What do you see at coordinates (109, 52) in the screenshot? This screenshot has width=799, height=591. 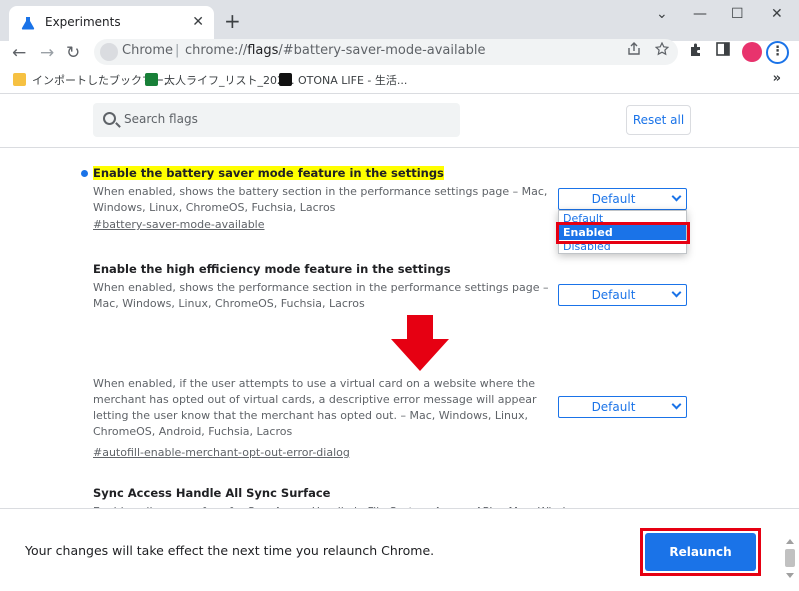 I see `chrome-site-icon` at bounding box center [109, 52].